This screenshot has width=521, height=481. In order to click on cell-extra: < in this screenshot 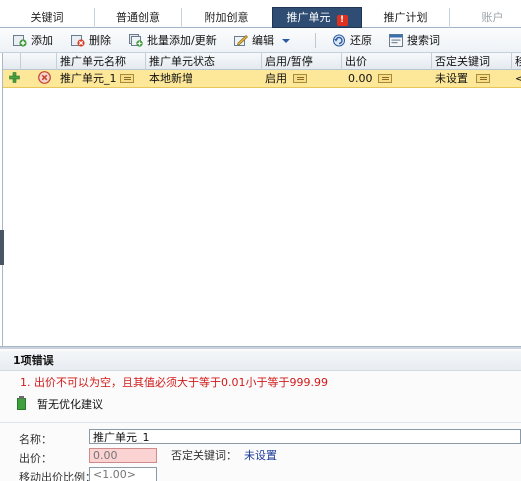, I will do `click(518, 78)`.